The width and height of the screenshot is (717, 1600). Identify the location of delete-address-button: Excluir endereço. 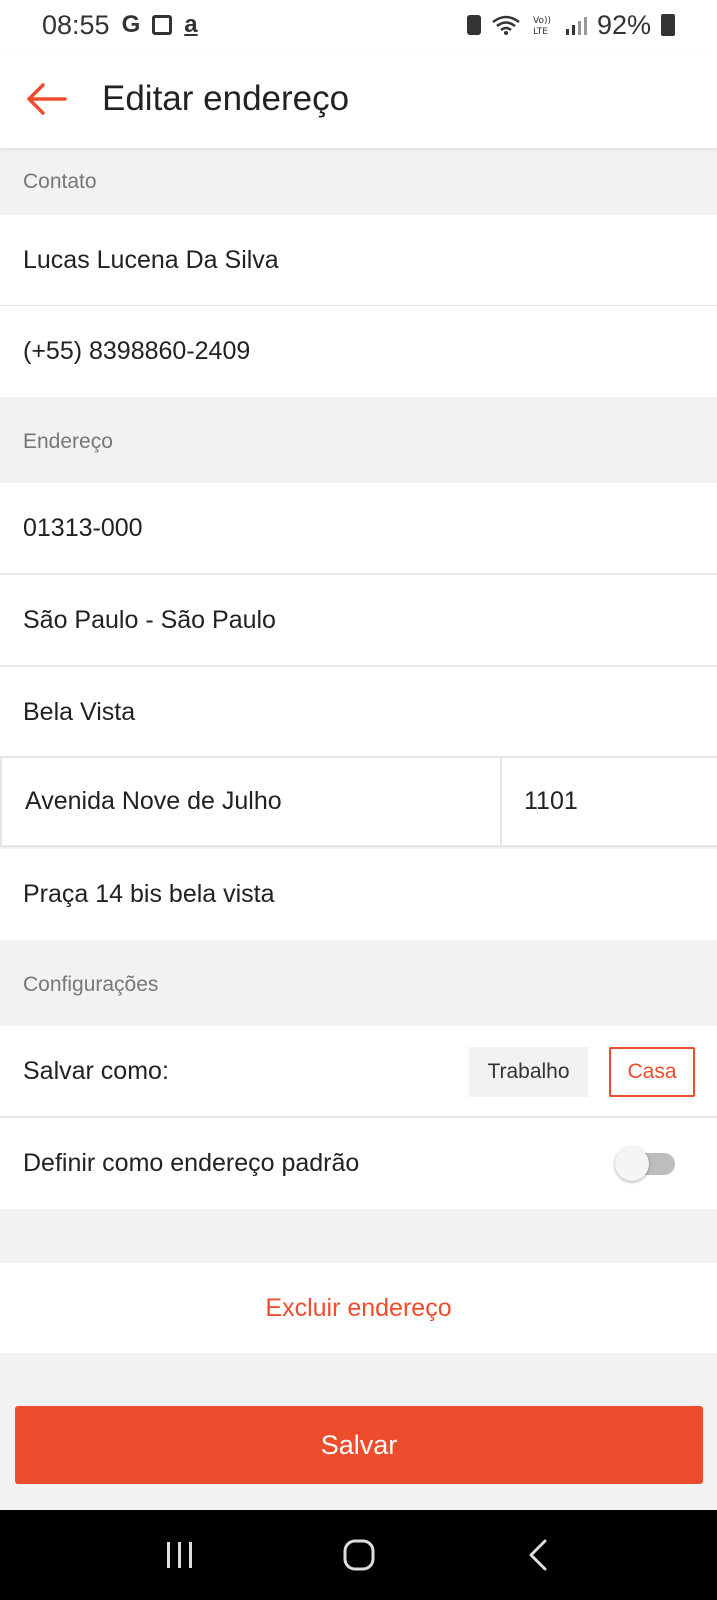
(358, 1308).